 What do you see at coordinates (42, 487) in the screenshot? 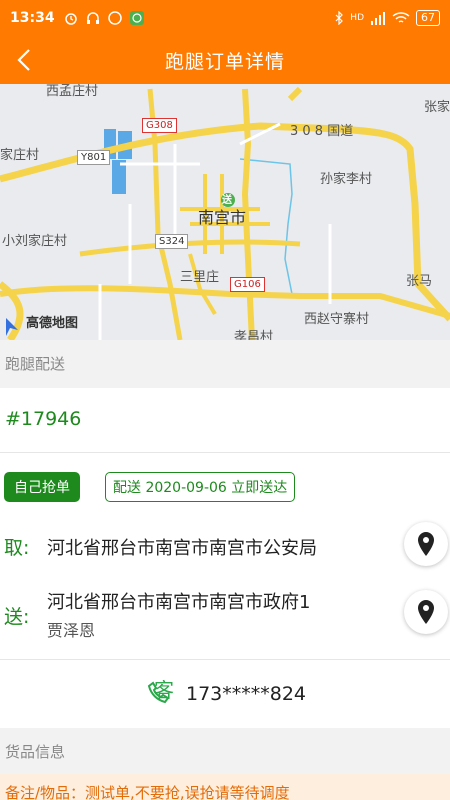
I see `tag-self-grab: 自己抢单` at bounding box center [42, 487].